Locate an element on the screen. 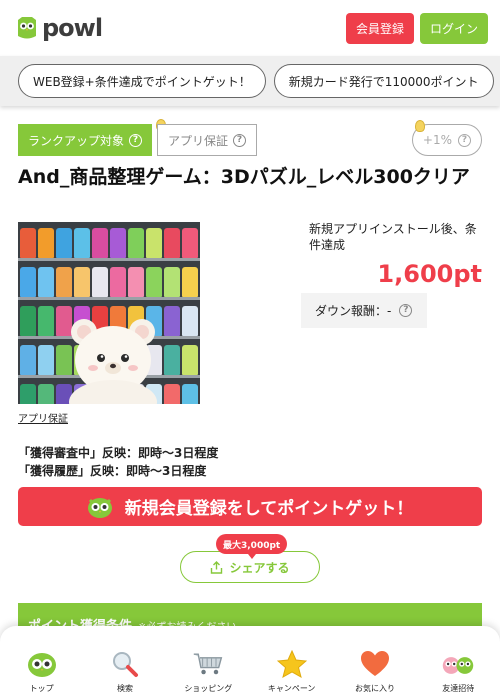 Image resolution: width=500 pixels, height=700 pixels. banner-chip-card-issue: 新規カード発行で110000ポイント is located at coordinates (383, 81).